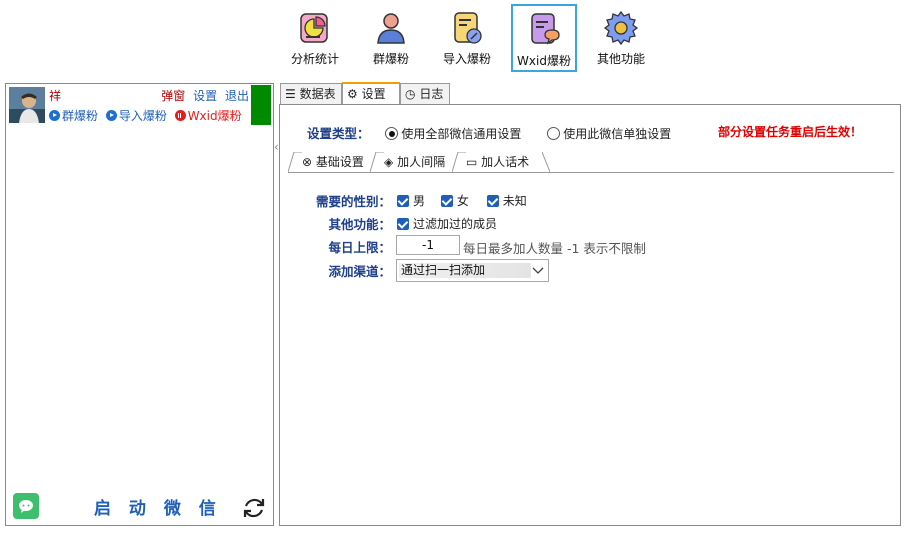  Describe the element at coordinates (428, 245) in the screenshot. I see `daily-limit-input: -1` at that location.